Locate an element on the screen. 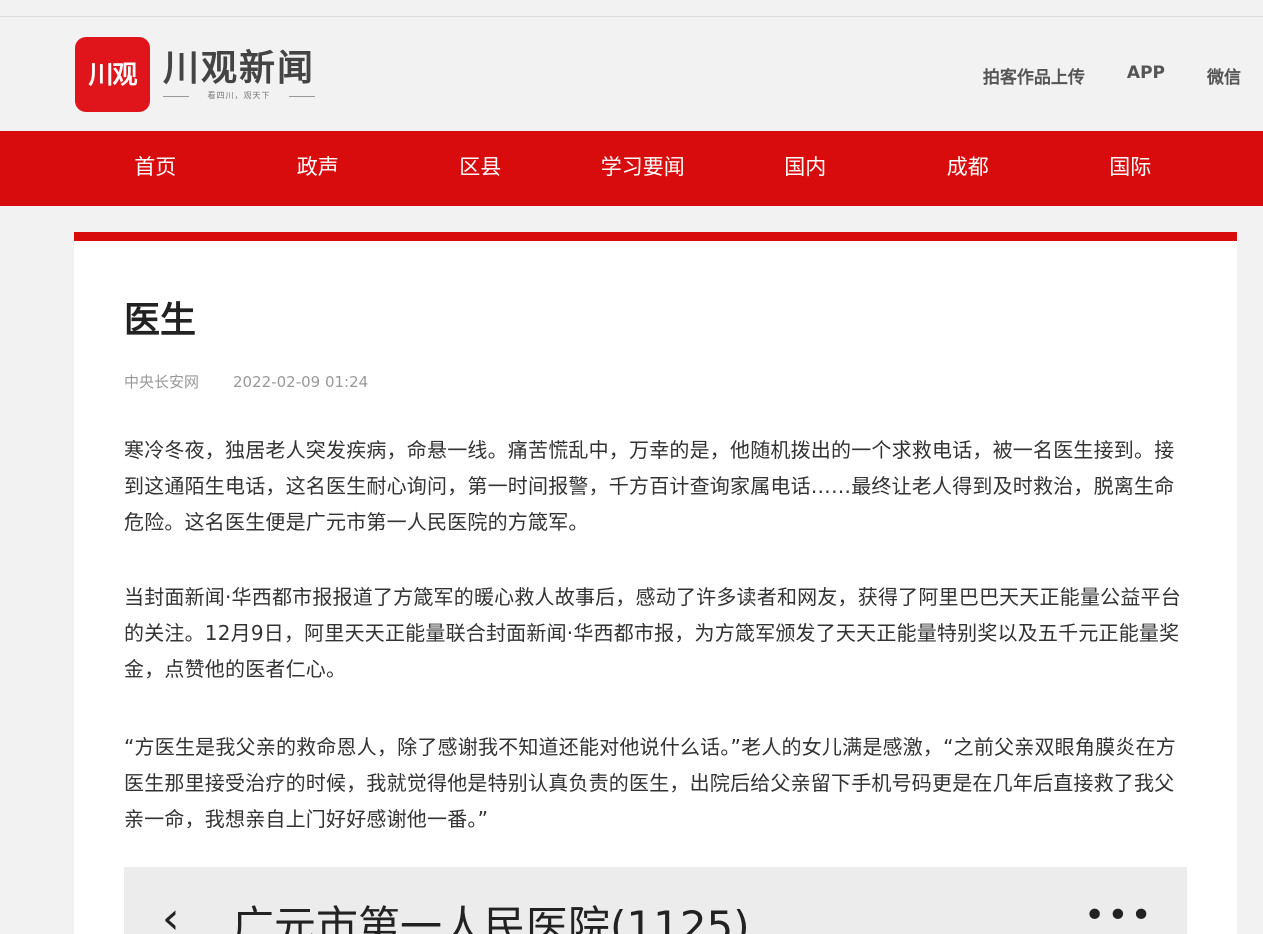  slogan-text: 看四川，观天下 is located at coordinates (239, 95).